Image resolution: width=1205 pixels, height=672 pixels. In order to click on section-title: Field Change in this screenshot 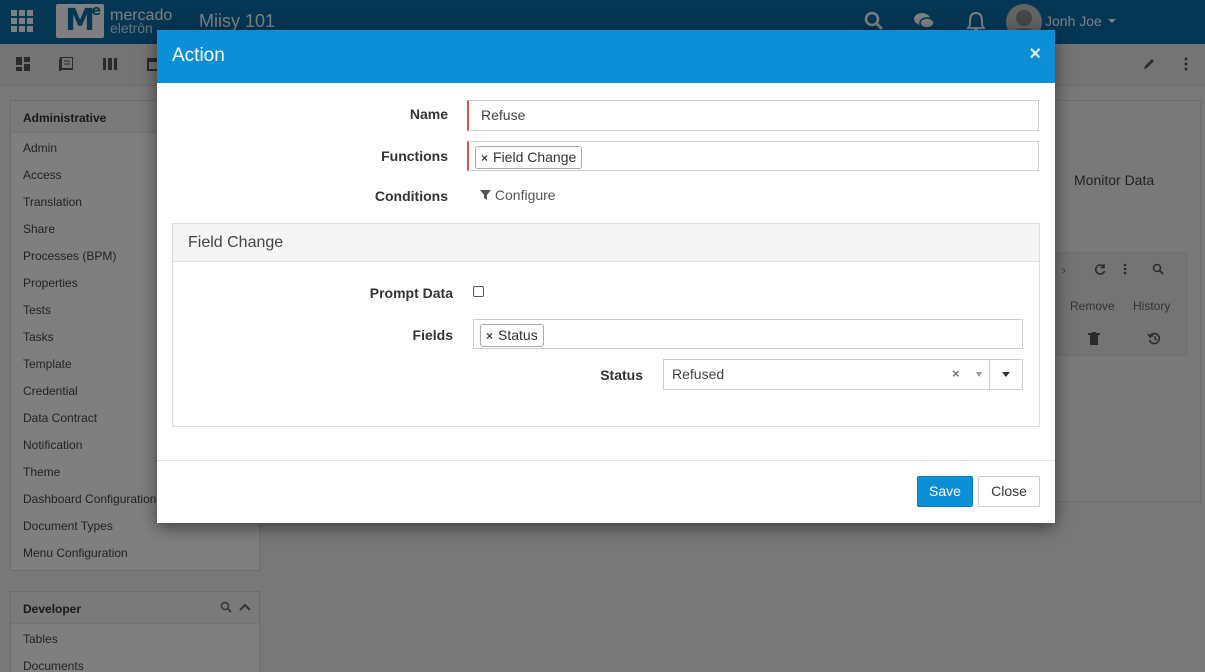, I will do `click(606, 243)`.